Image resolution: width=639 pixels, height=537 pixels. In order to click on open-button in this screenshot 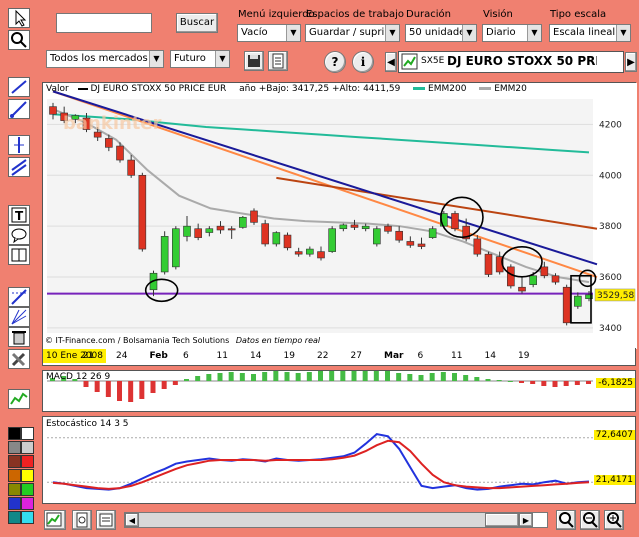, I will do `click(278, 61)`.